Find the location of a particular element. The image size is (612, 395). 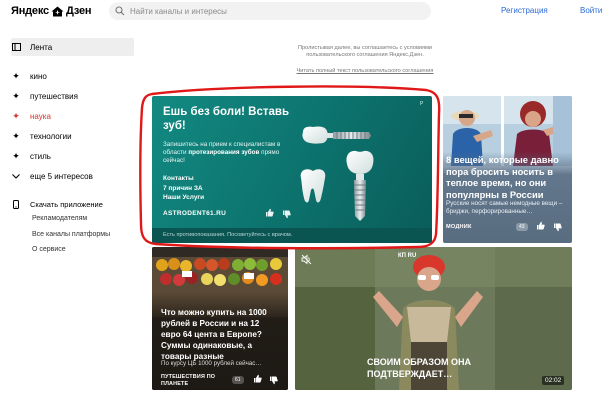

ad-link-reasons: 7 причин ЗА is located at coordinates (183, 189).